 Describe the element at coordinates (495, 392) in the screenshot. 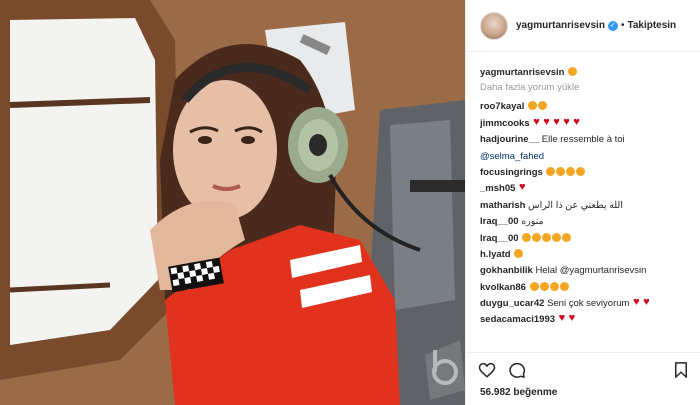

I see `likes-number: 56.982` at that location.